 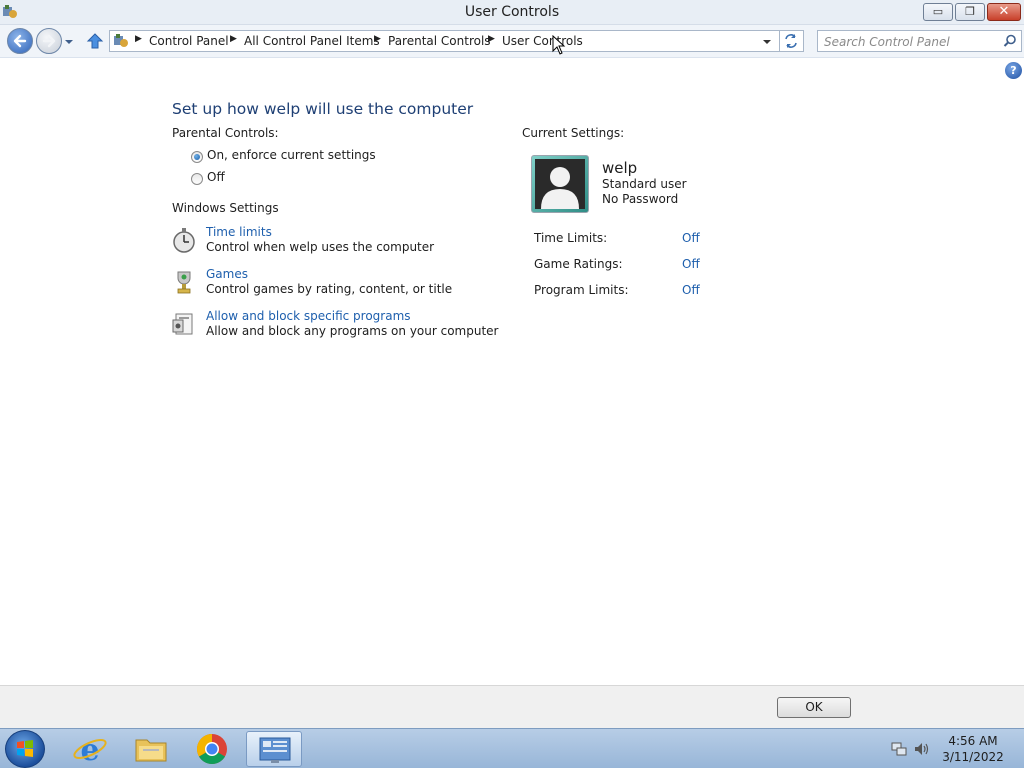 I want to click on taskbar: e 4:56 AM 3/11/2022, so click(x=512, y=748).